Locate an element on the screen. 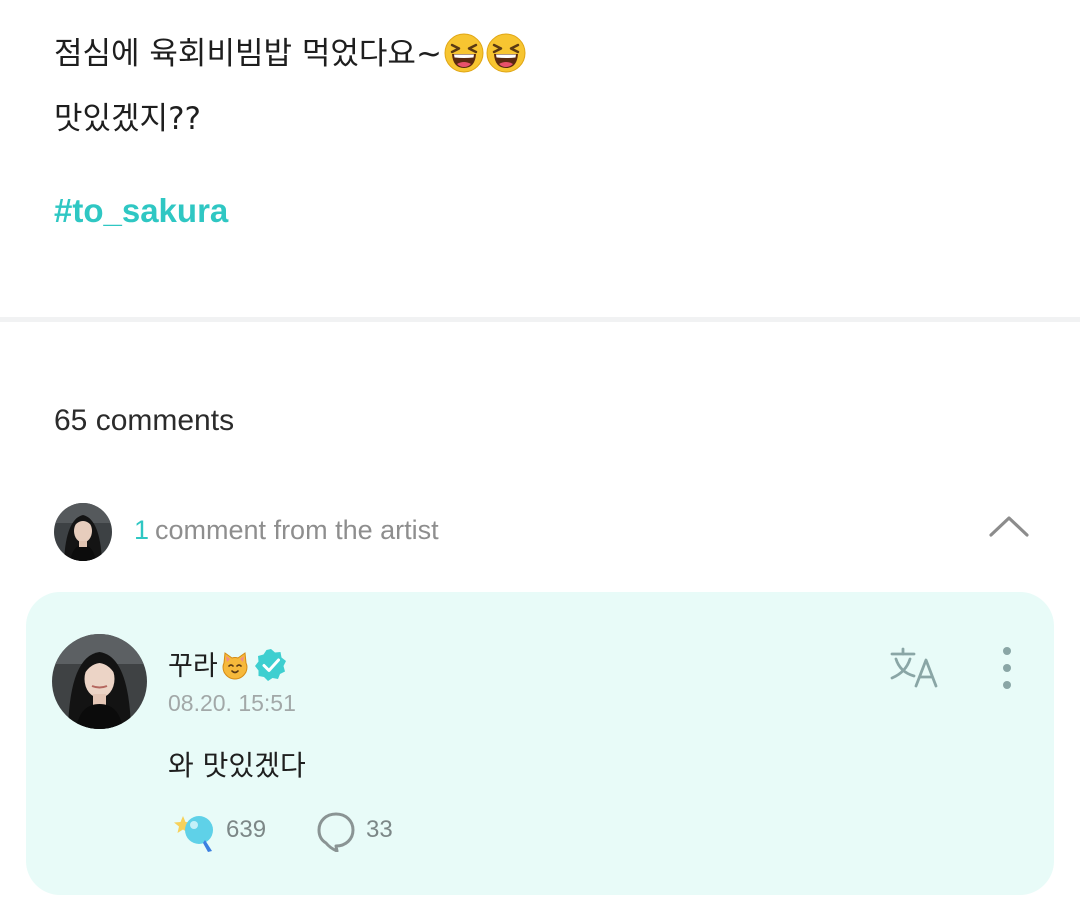 The image size is (1080, 916). post-line-2: 맛있겠지?? is located at coordinates (127, 119).